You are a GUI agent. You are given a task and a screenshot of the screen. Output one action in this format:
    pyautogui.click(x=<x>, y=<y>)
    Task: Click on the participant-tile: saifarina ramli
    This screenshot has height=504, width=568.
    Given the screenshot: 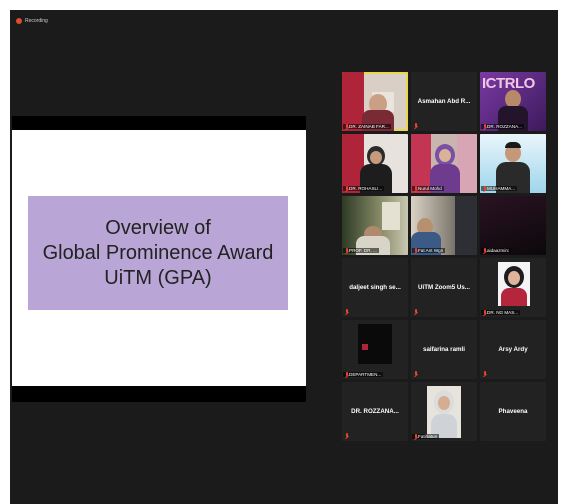 What is the action you would take?
    pyautogui.click(x=444, y=349)
    